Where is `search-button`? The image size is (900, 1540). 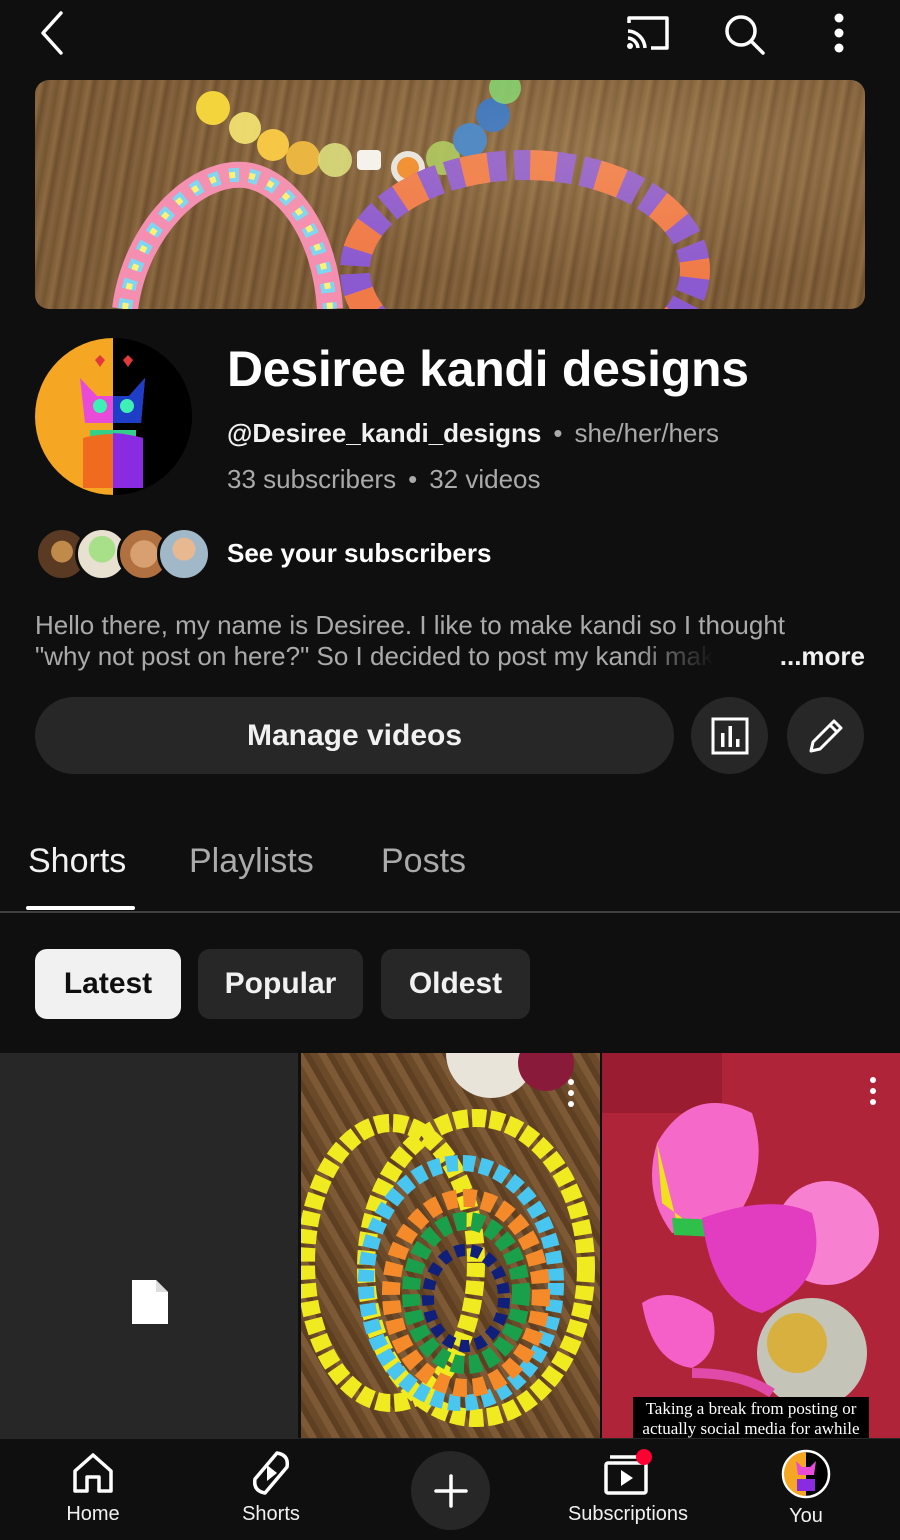 search-button is located at coordinates (744, 34).